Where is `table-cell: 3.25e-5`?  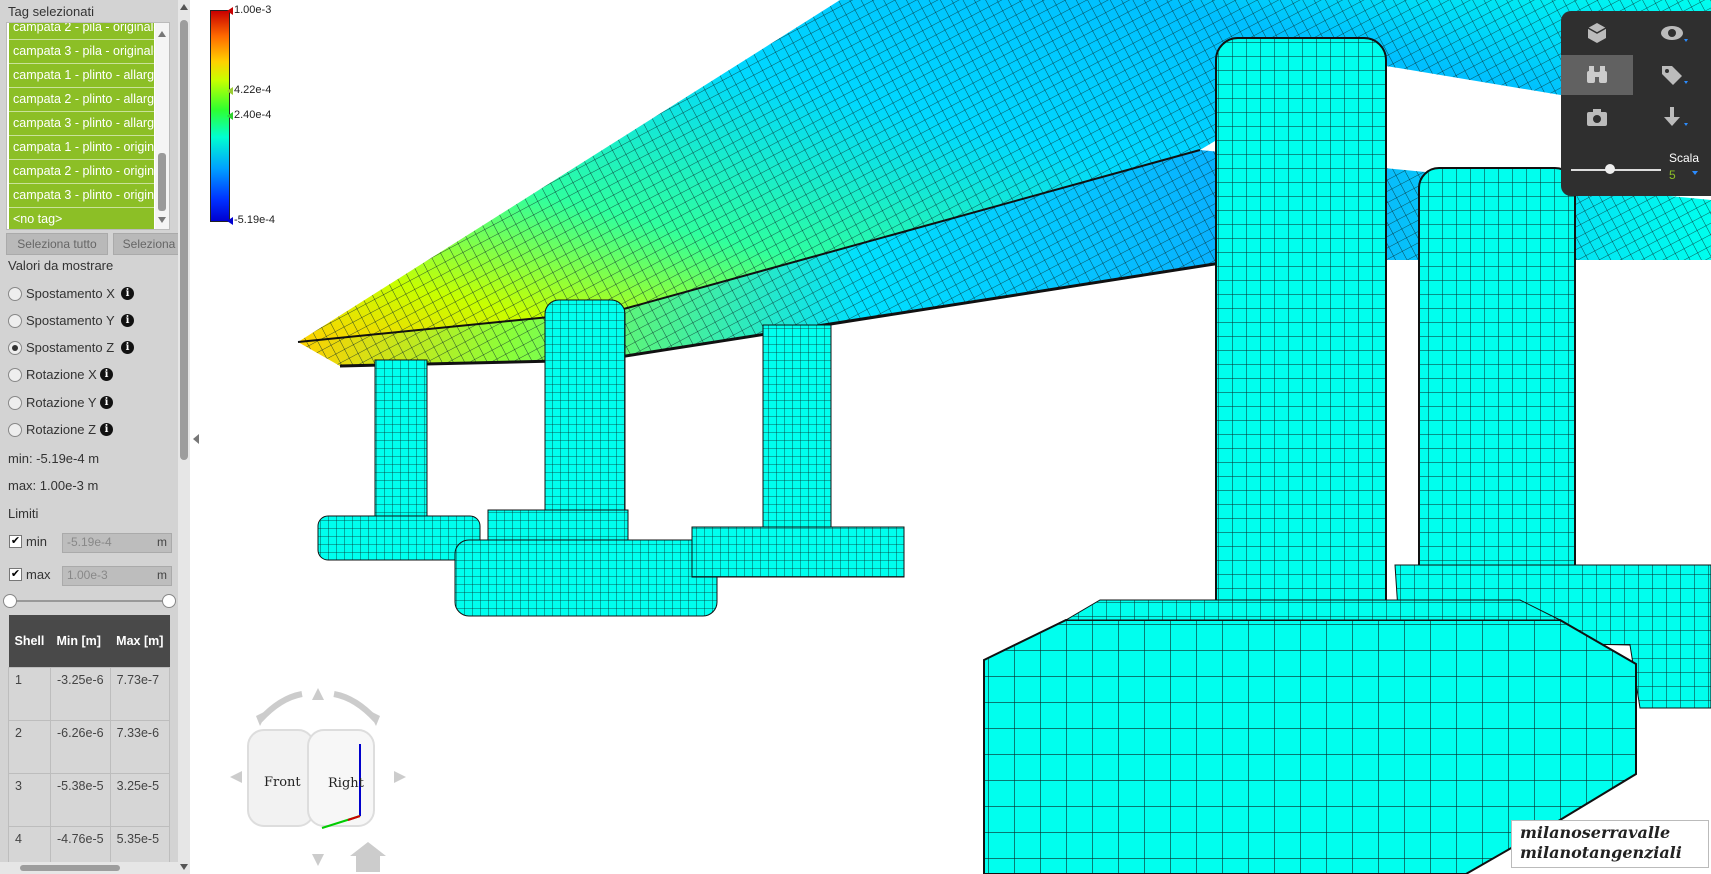 table-cell: 3.25e-5 is located at coordinates (140, 800).